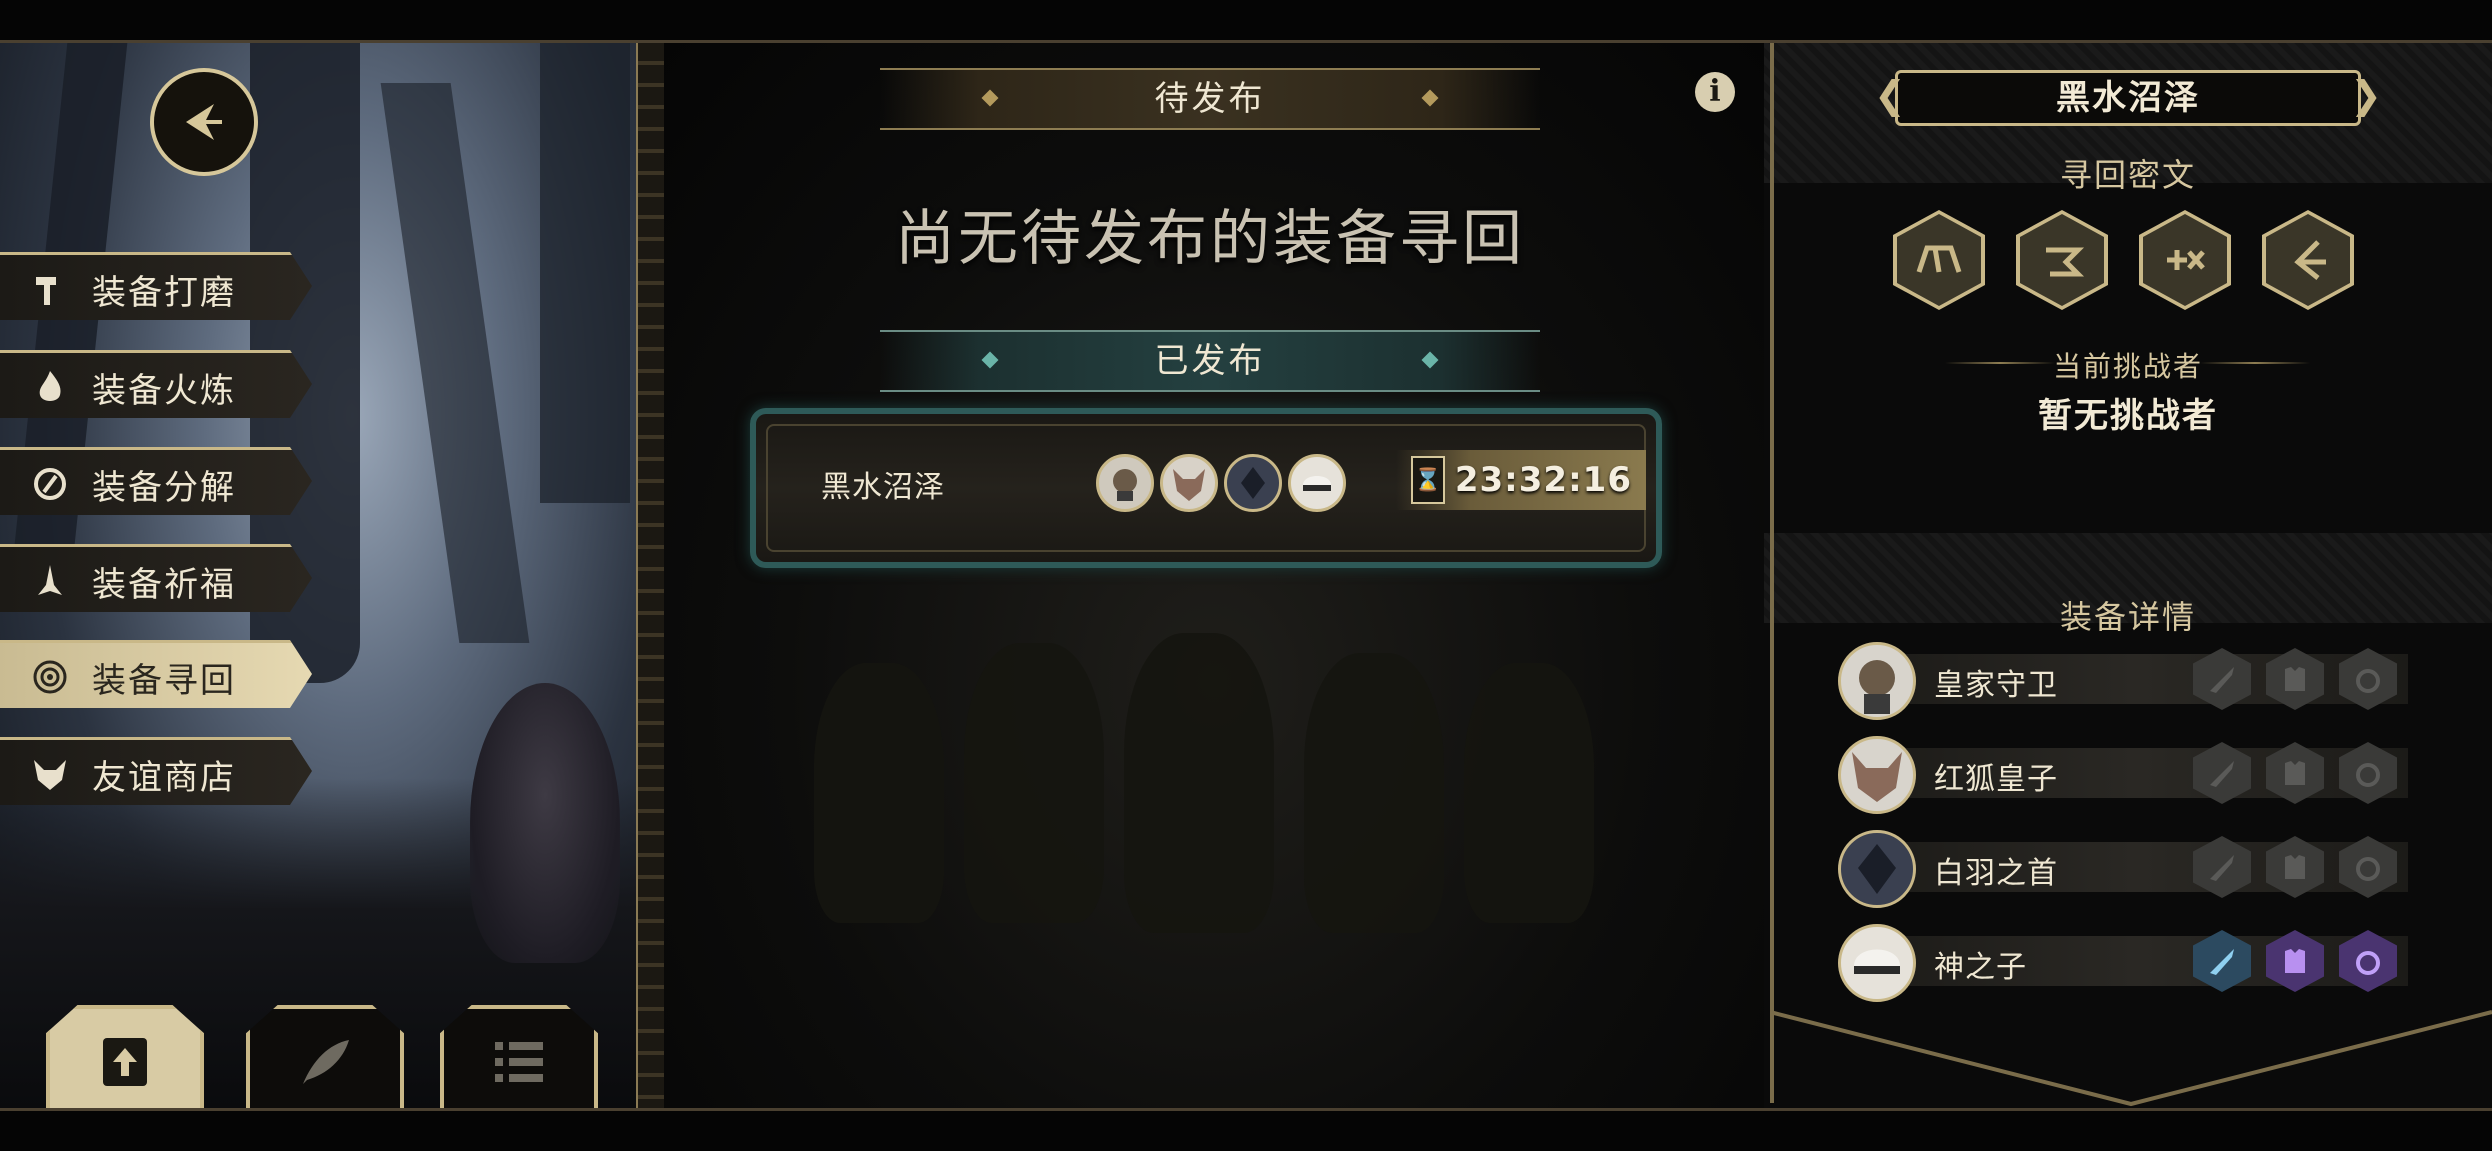 This screenshot has height=1151, width=2492. Describe the element at coordinates (156, 384) in the screenshot. I see `menu-item-forge: 装备火炼` at that location.